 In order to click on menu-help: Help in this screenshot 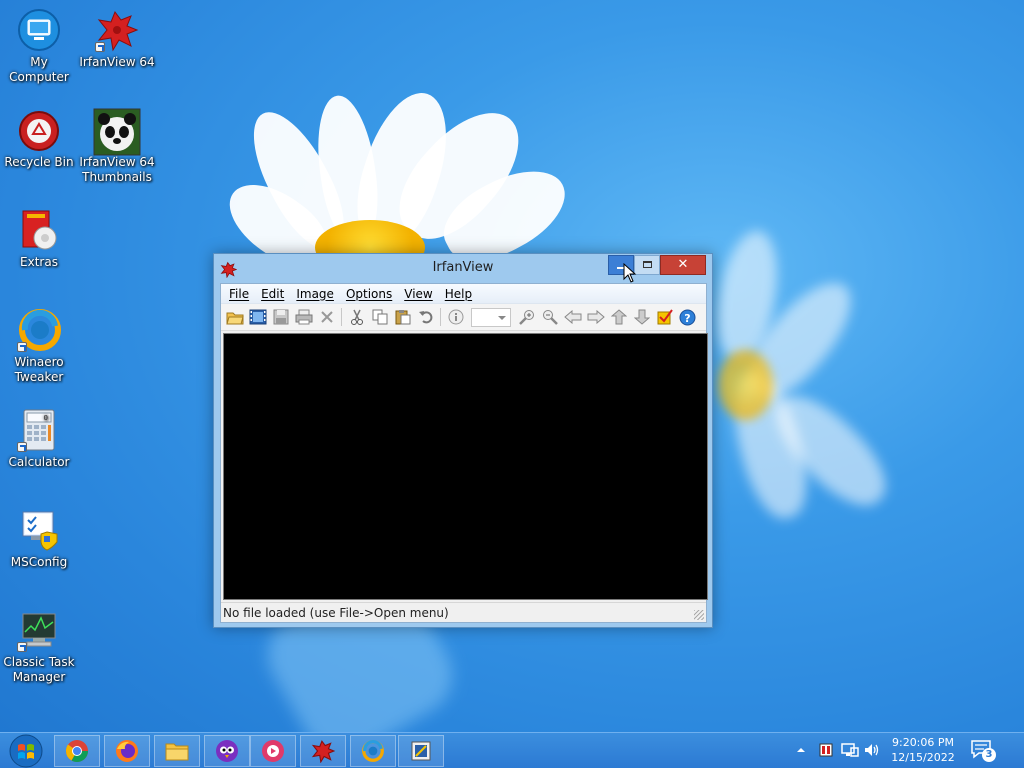, I will do `click(458, 294)`.